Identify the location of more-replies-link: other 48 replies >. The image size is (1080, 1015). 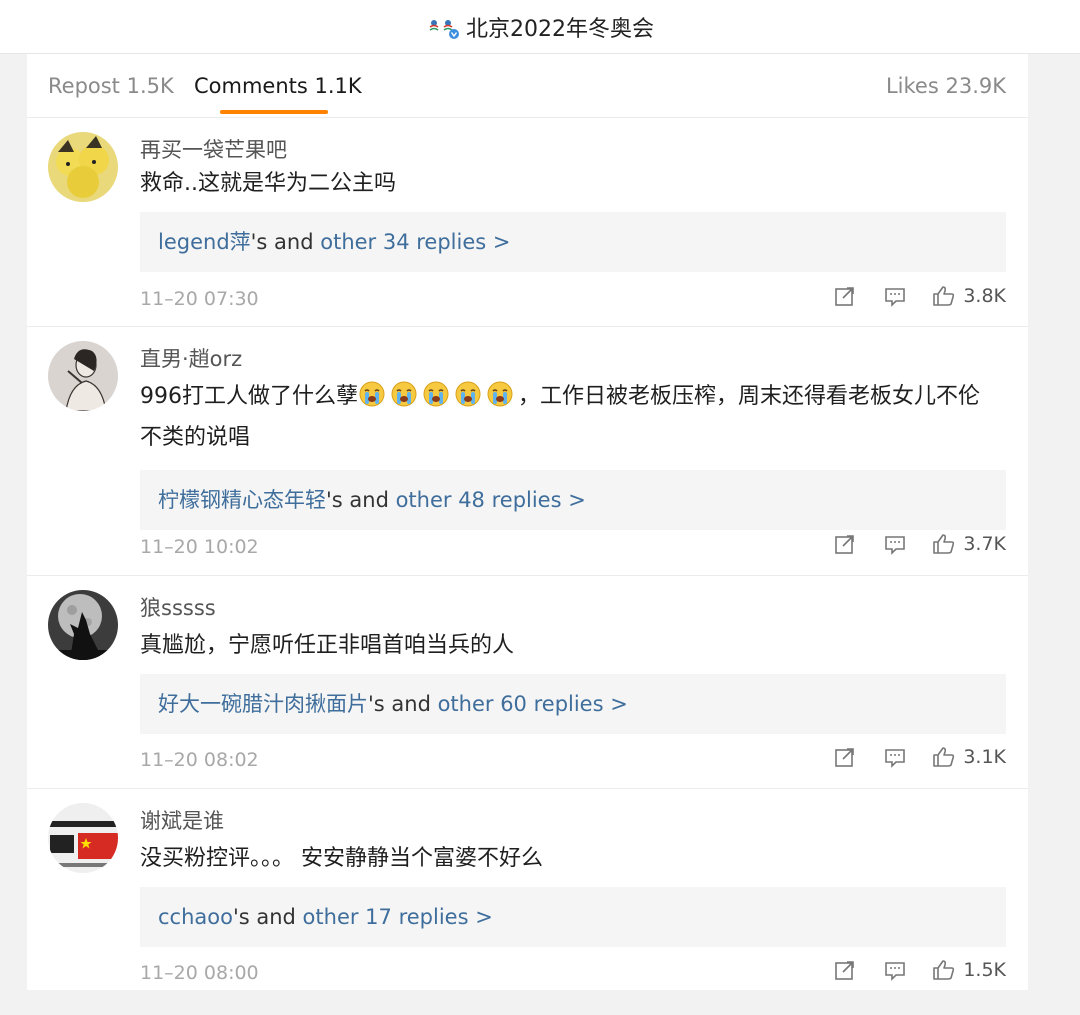
(491, 500).